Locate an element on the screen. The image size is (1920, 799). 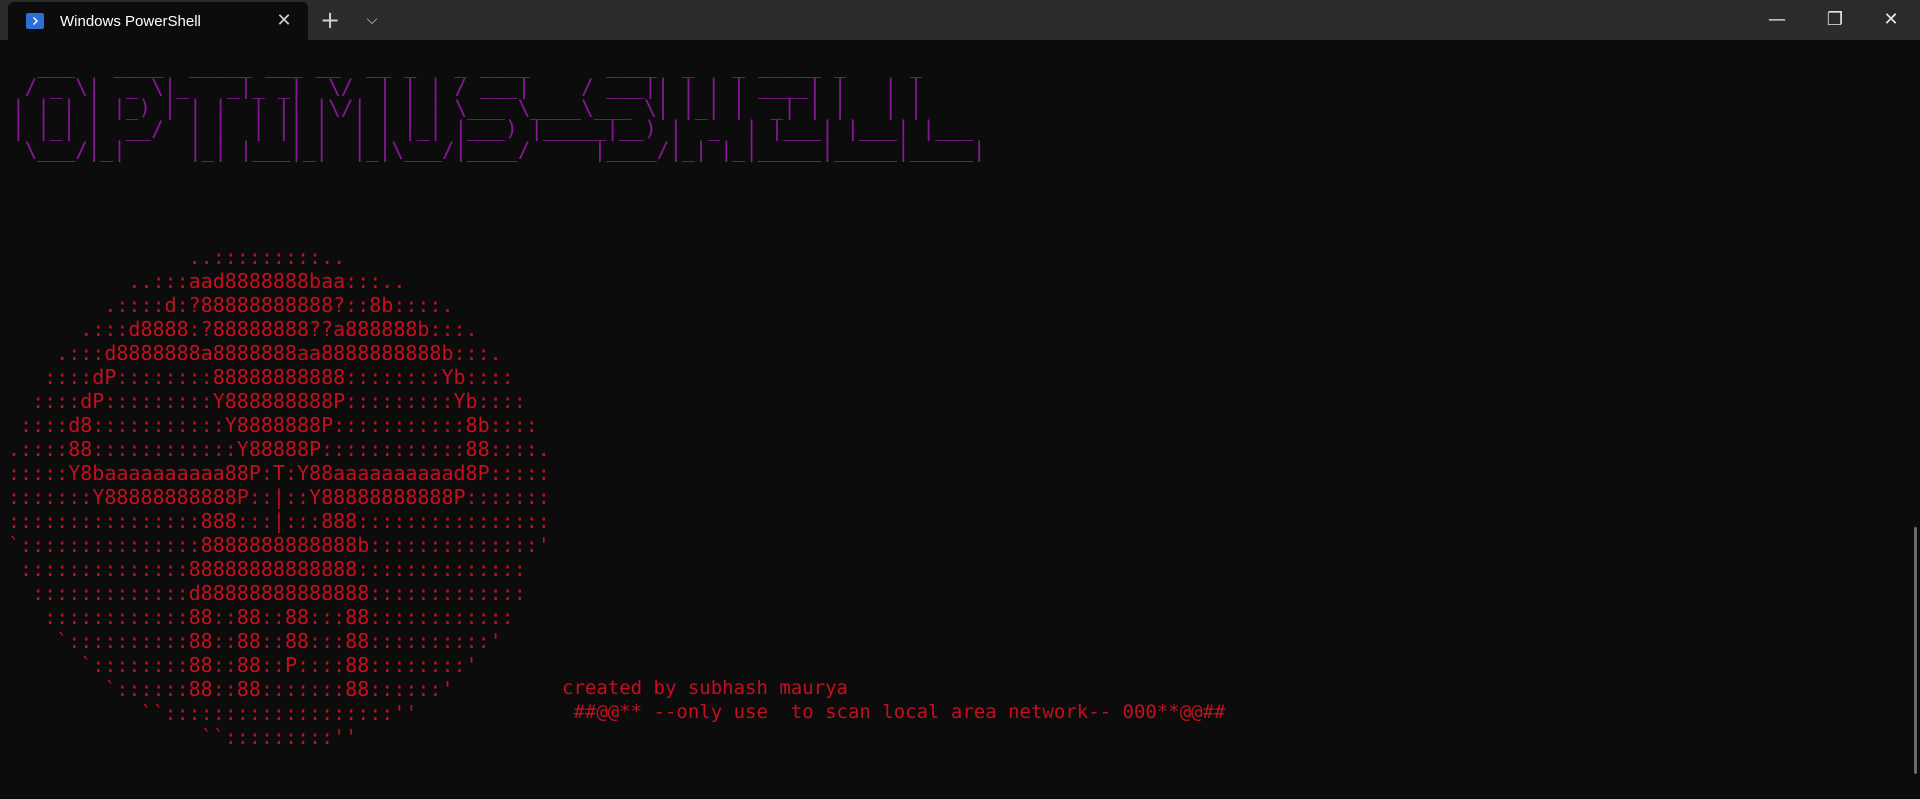
title-bar: Windows PowerShell ✕ + ⌵ — ❐ ✕ is located at coordinates (960, 20).